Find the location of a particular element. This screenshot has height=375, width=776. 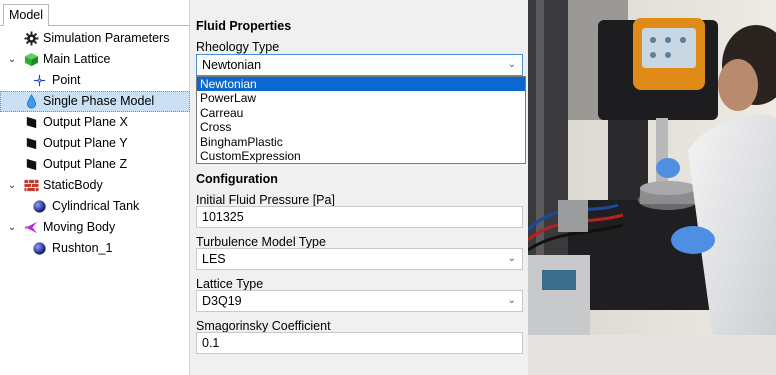

initial-fluid-pressure-value: 101325 is located at coordinates (223, 217).